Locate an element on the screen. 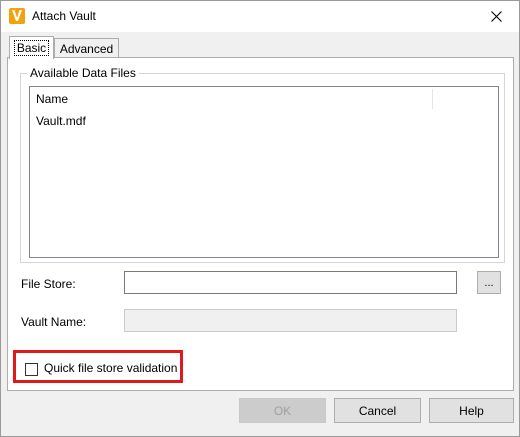 The width and height of the screenshot is (520, 437). list-item: Vault.mdf is located at coordinates (61, 121).